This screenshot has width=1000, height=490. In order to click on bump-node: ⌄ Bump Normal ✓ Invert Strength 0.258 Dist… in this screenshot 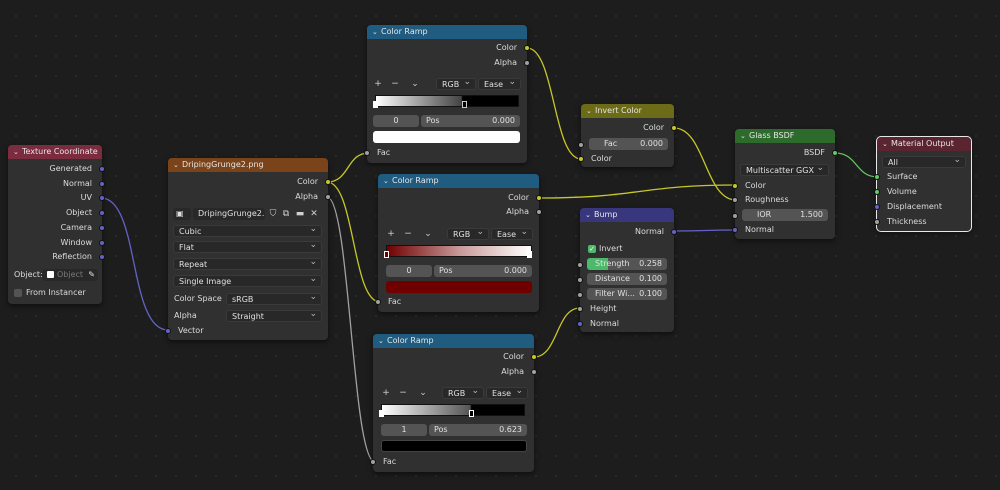, I will do `click(627, 270)`.